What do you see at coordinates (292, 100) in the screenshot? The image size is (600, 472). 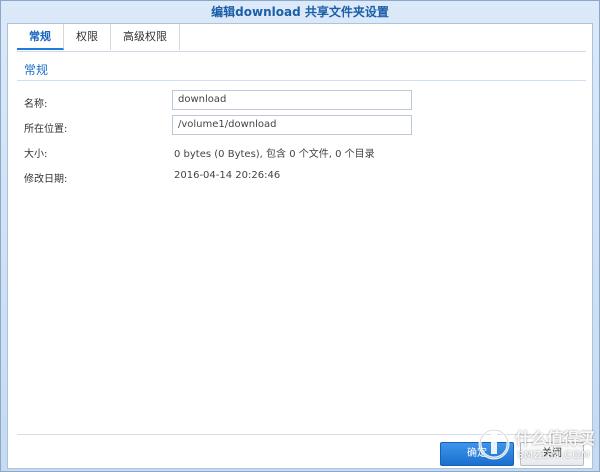 I see `name-field: download` at bounding box center [292, 100].